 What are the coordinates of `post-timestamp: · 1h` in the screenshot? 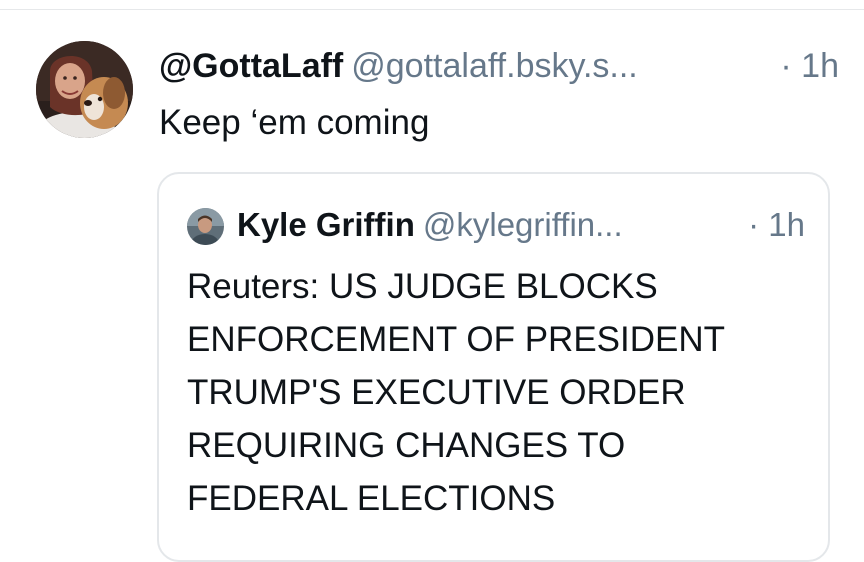 It's located at (809, 66).